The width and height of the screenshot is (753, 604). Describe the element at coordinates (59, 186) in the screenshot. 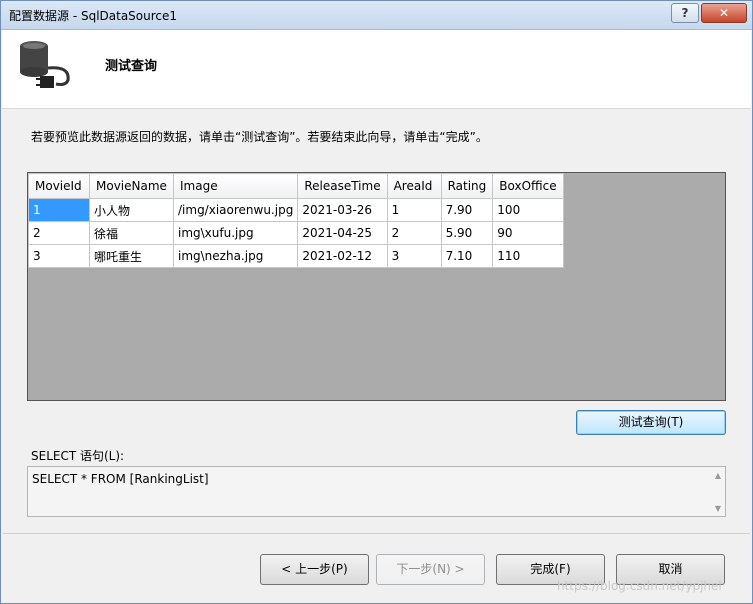

I see `column-header-movieid: MovieId` at that location.